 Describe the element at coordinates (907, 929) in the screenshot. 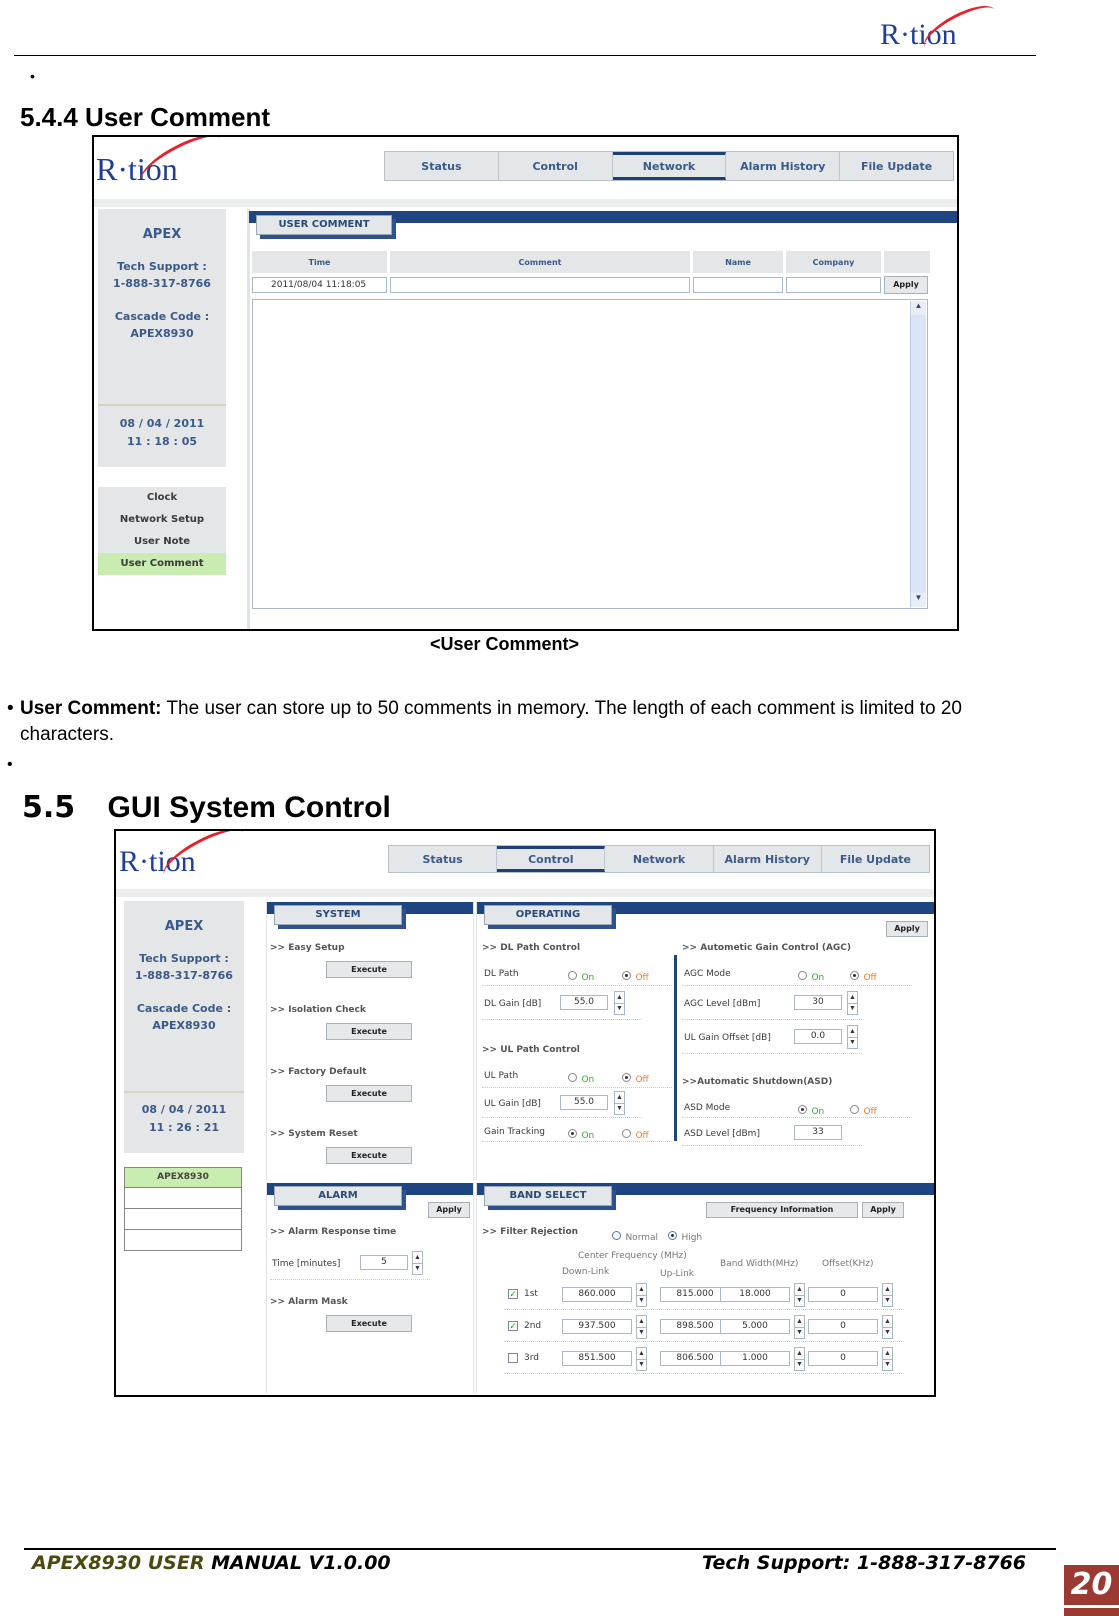

I see `operating-apply-button: Apply` at that location.